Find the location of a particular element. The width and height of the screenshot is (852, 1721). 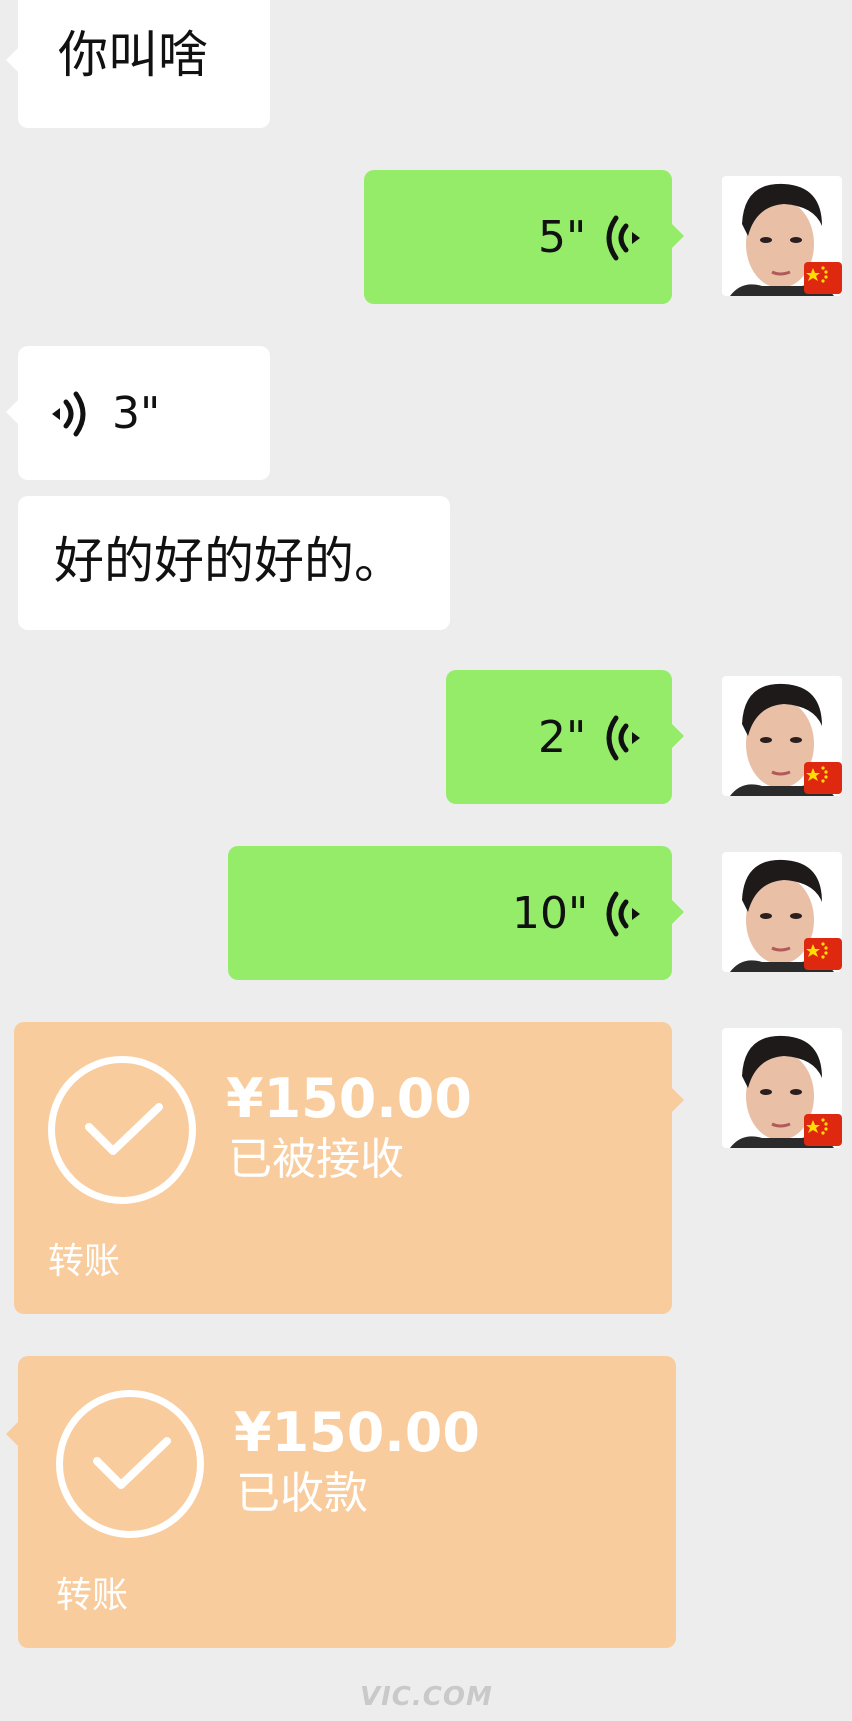

voice-duration: 3" is located at coordinates (136, 413).